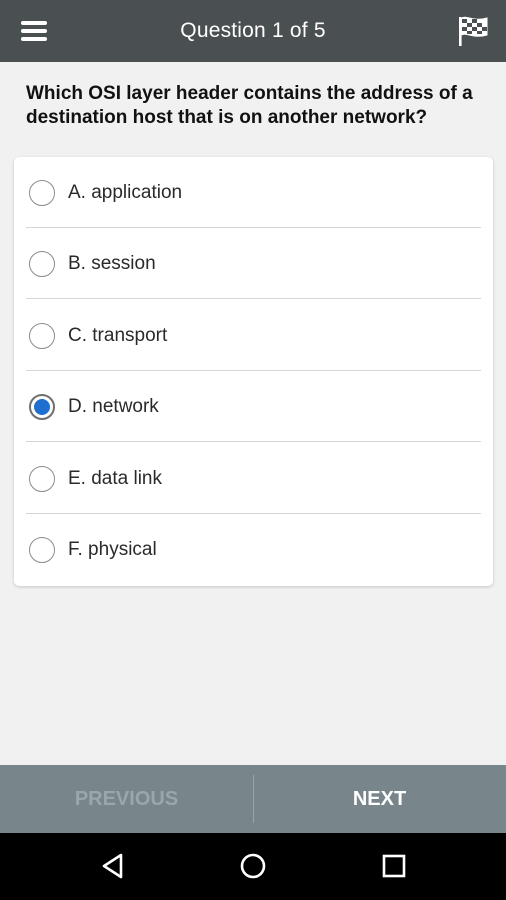 This screenshot has height=900, width=506. Describe the element at coordinates (112, 549) in the screenshot. I see `option-label: F. physical` at that location.